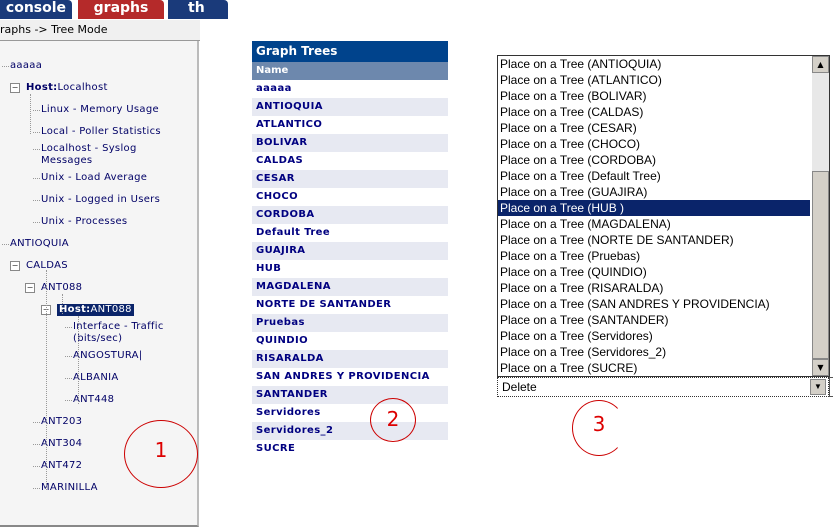 This screenshot has width=833, height=527. I want to click on tree-node: Unix - Logged in Users, so click(100, 200).